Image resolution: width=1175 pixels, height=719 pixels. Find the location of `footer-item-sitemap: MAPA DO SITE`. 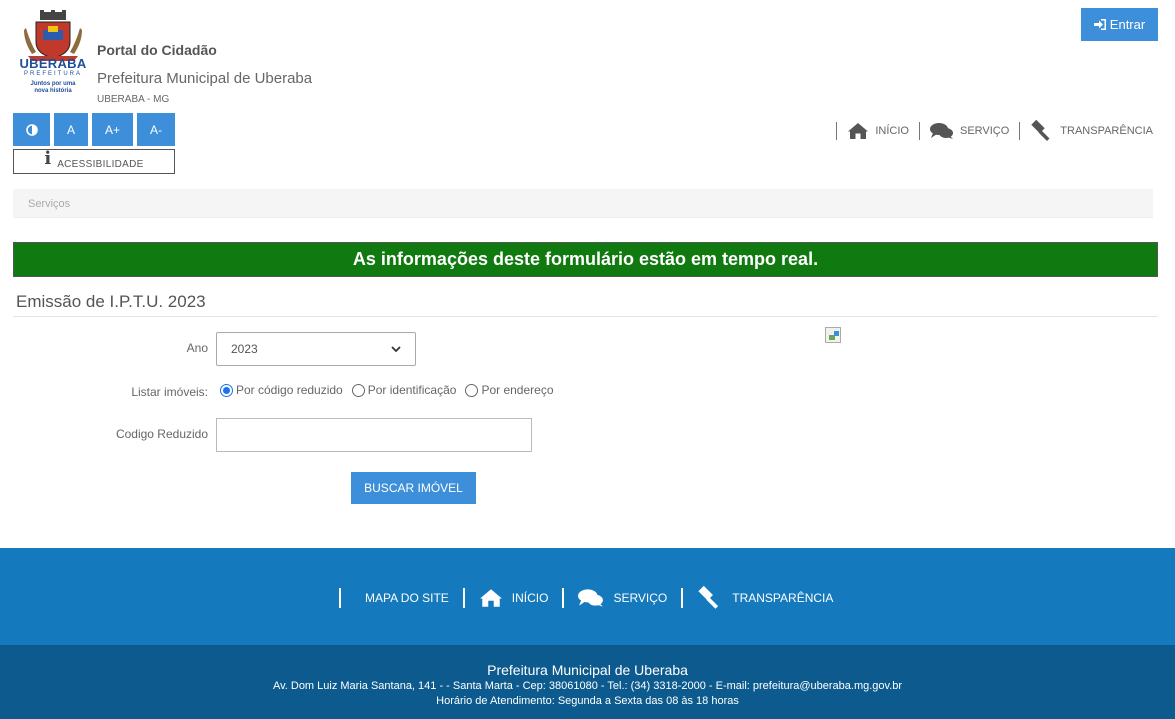

footer-item-sitemap: MAPA DO SITE is located at coordinates (407, 598).